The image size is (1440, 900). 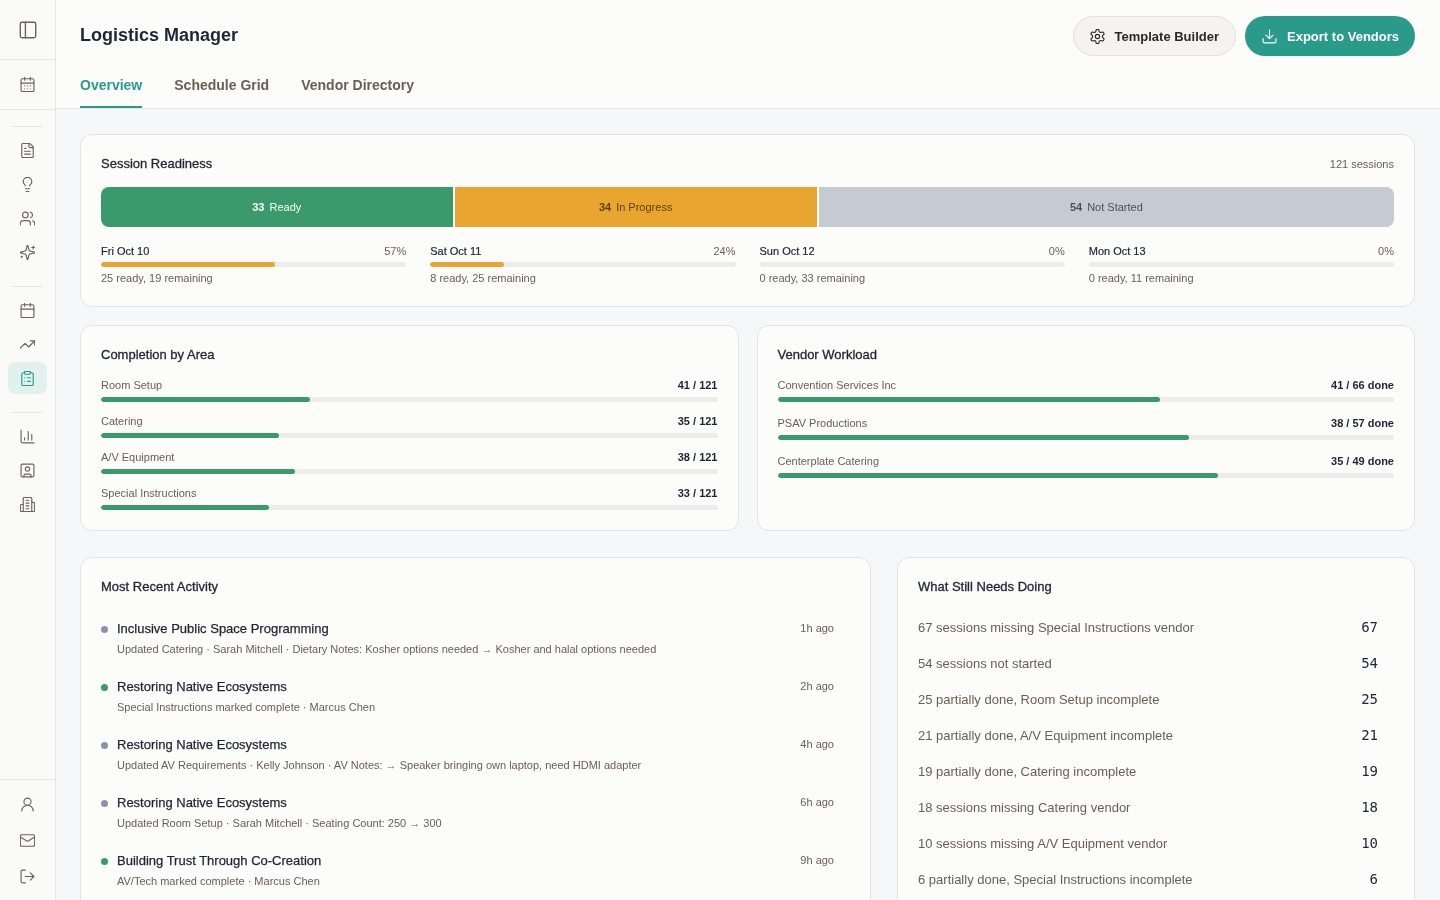 I want to click on sidebar-nav-item, so click(x=27, y=378).